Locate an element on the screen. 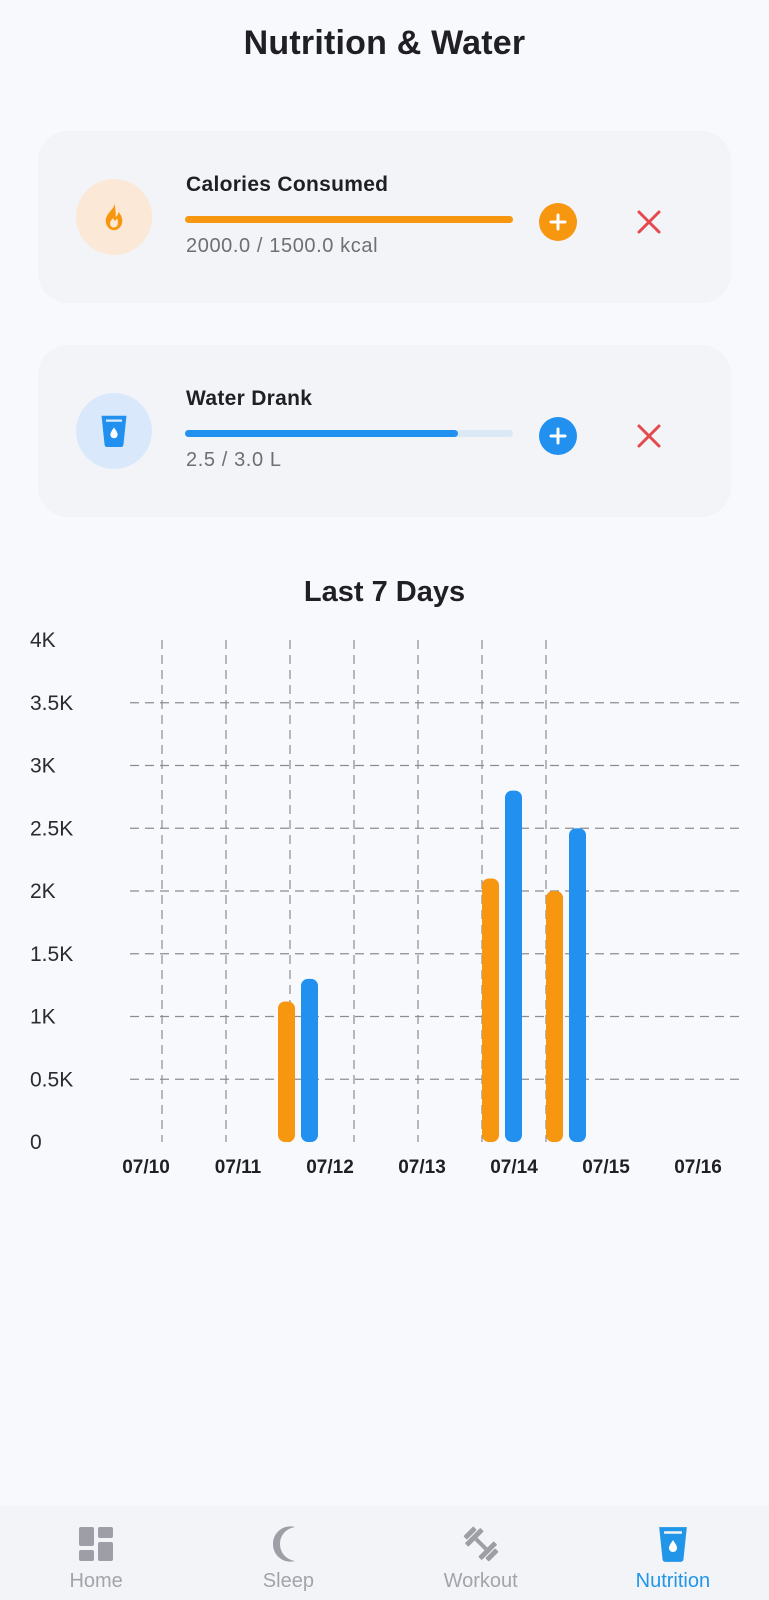 This screenshot has width=769, height=1600. add-calories-button is located at coordinates (558, 222).